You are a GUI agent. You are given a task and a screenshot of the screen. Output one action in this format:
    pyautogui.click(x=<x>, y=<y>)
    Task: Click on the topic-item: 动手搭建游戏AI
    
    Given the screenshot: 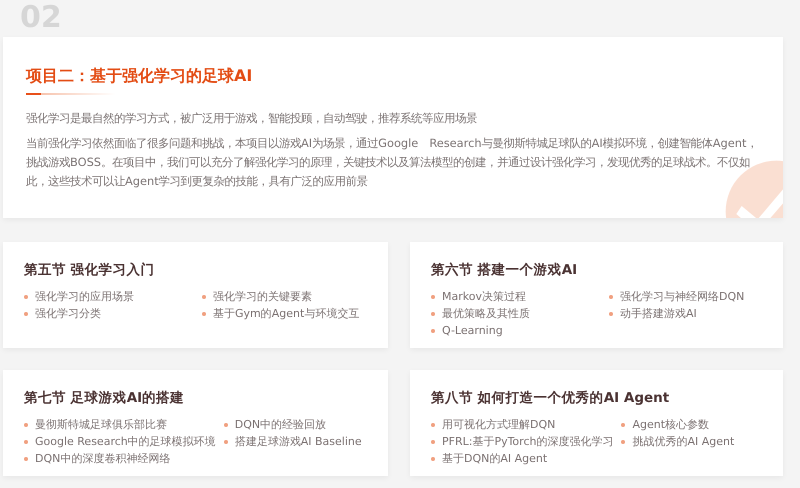 What is the action you would take?
    pyautogui.click(x=658, y=314)
    